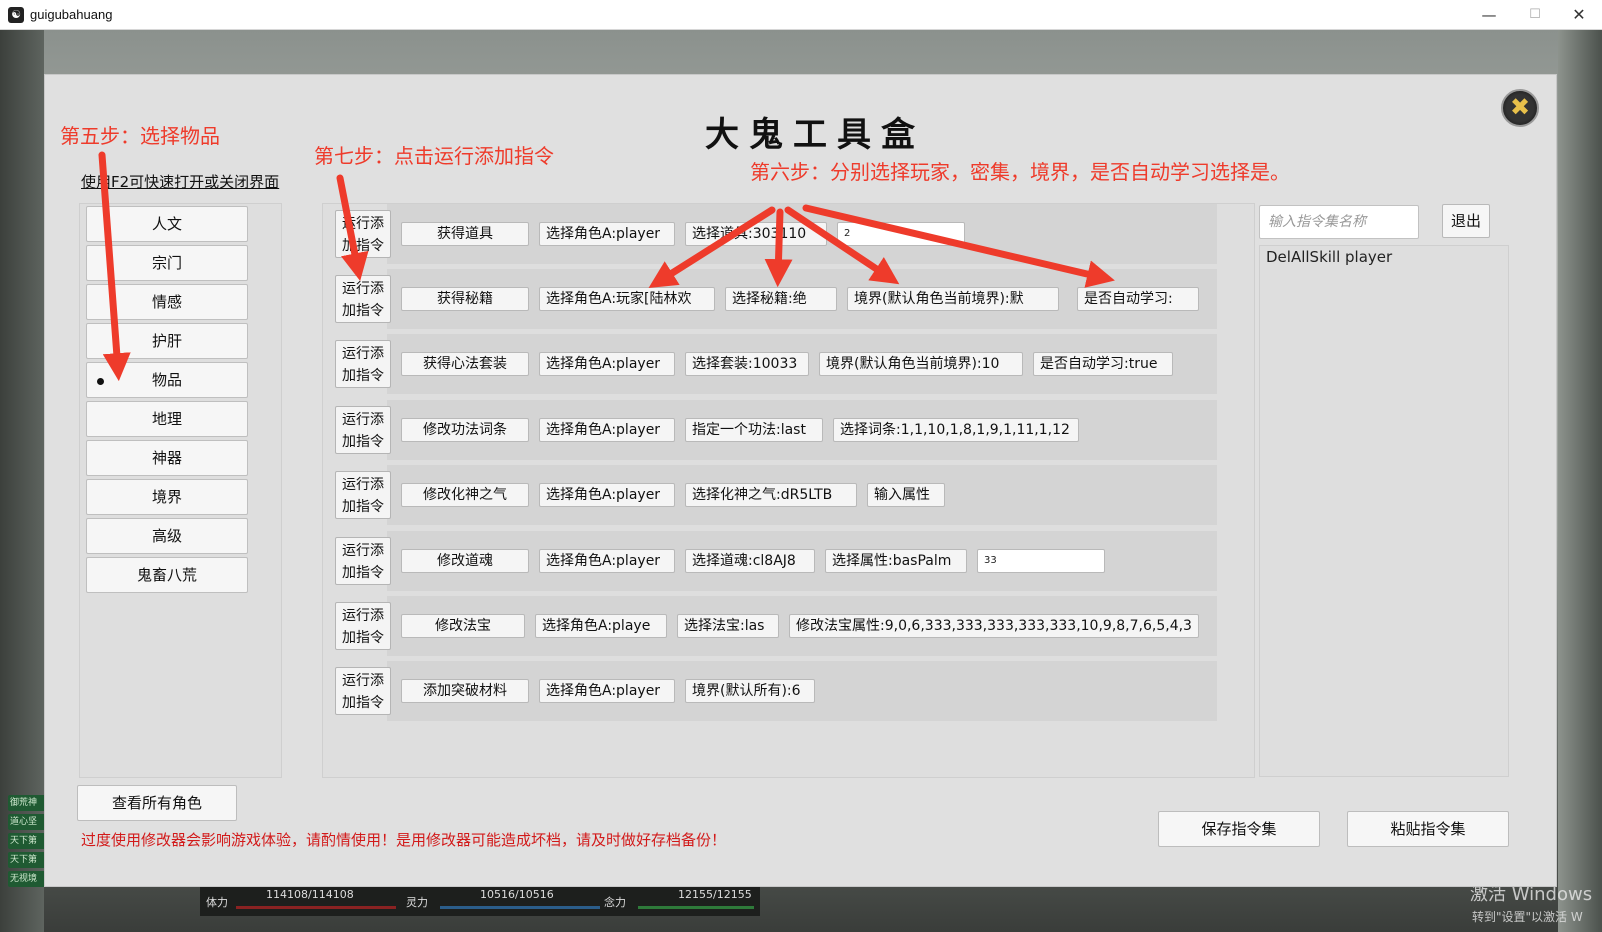 Image resolution: width=1602 pixels, height=932 pixels. What do you see at coordinates (715, 894) in the screenshot?
I see `mind-value: 12155/12155` at bounding box center [715, 894].